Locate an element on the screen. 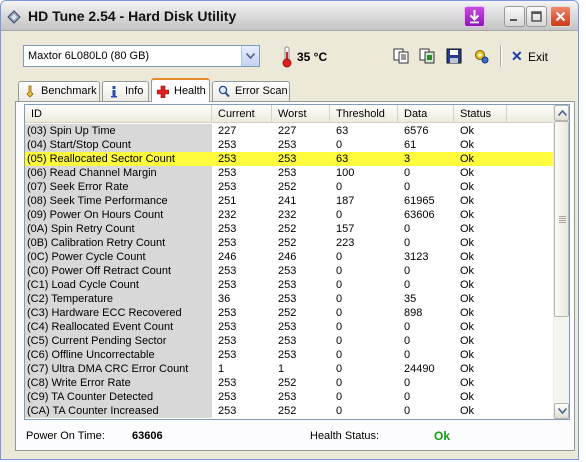 The image size is (586, 462). chevron-down-icon is located at coordinates (250, 56).